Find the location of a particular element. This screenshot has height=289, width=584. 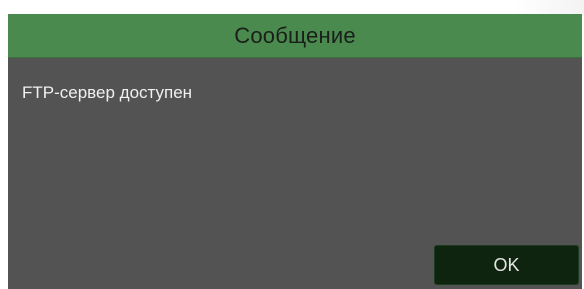

dialog-header: Сообщение is located at coordinates (295, 36).